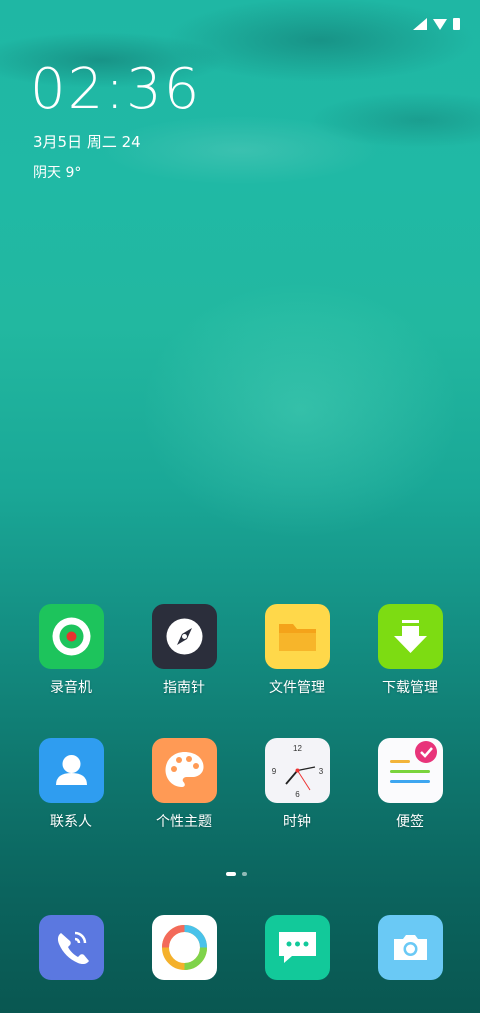 Image resolution: width=480 pixels, height=1013 pixels. I want to click on app-file-manager: 文件管理, so click(297, 650).